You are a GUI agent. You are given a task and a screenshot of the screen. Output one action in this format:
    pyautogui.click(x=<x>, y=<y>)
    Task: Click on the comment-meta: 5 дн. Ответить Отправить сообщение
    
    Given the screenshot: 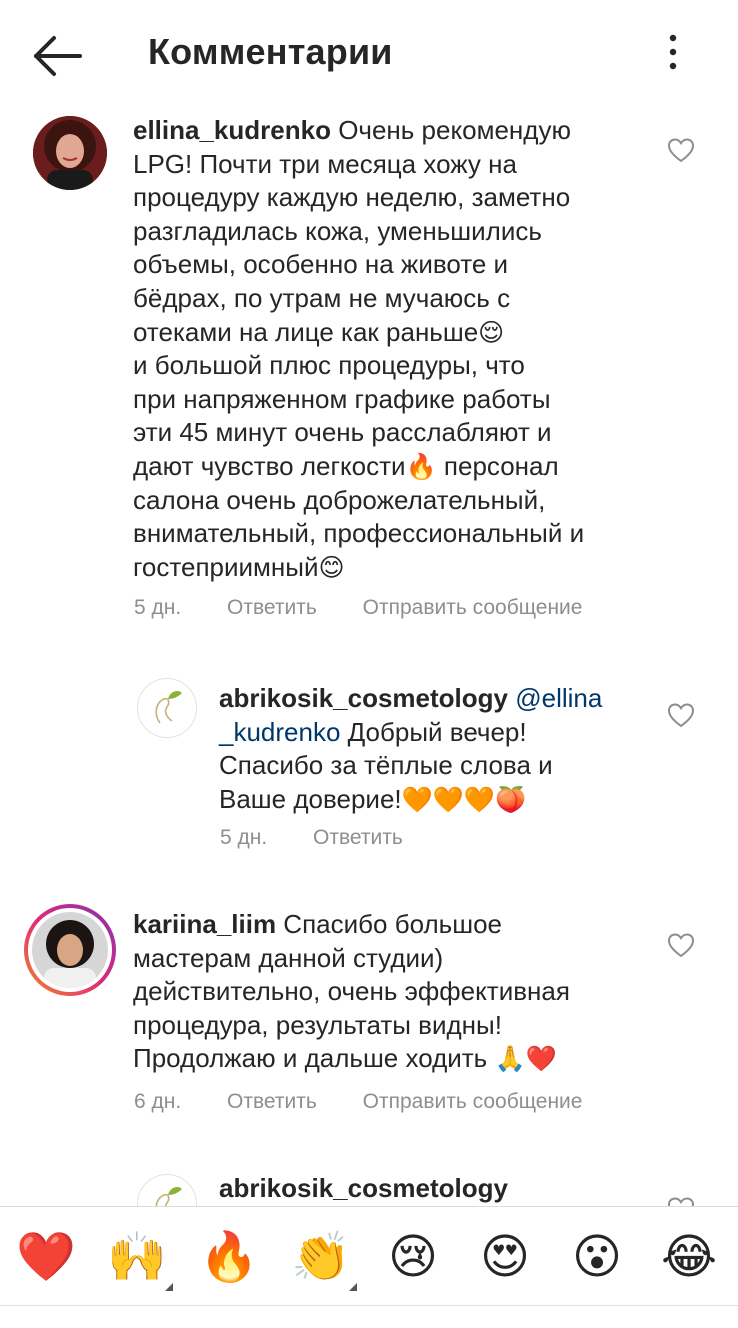 What is the action you would take?
    pyautogui.click(x=378, y=608)
    